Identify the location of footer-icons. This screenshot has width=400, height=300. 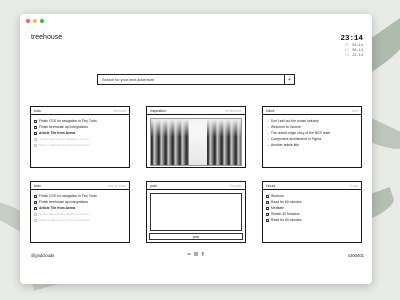
(196, 254).